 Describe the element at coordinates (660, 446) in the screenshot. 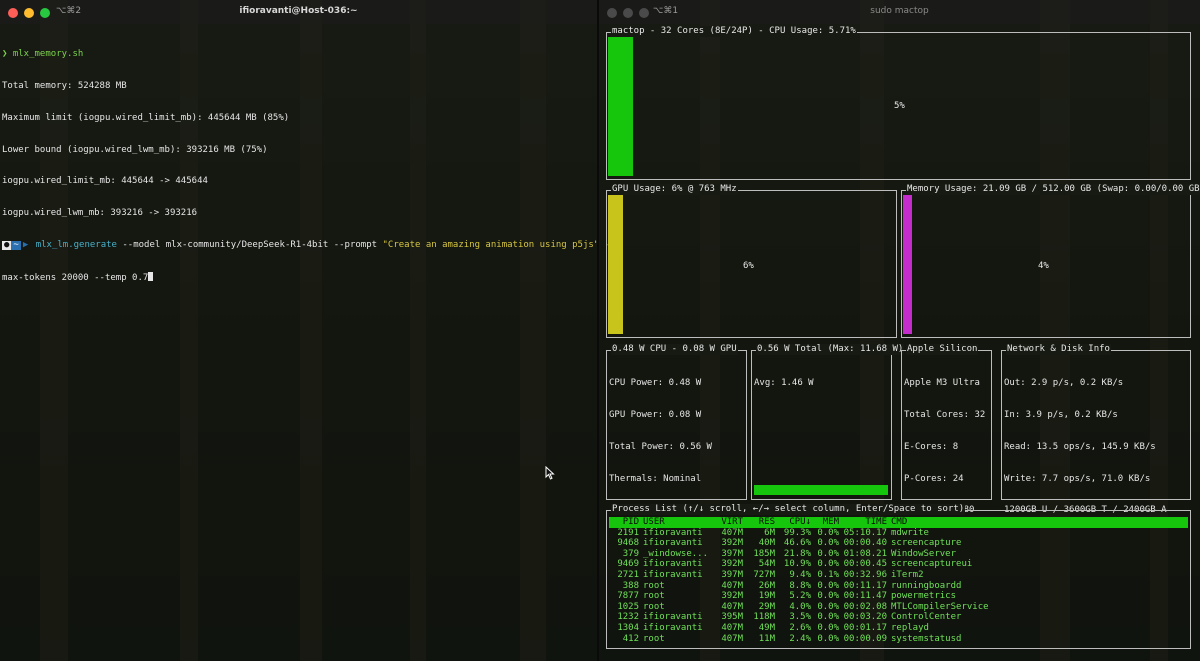

I see `info-line: Total Power: 0.56 W` at that location.